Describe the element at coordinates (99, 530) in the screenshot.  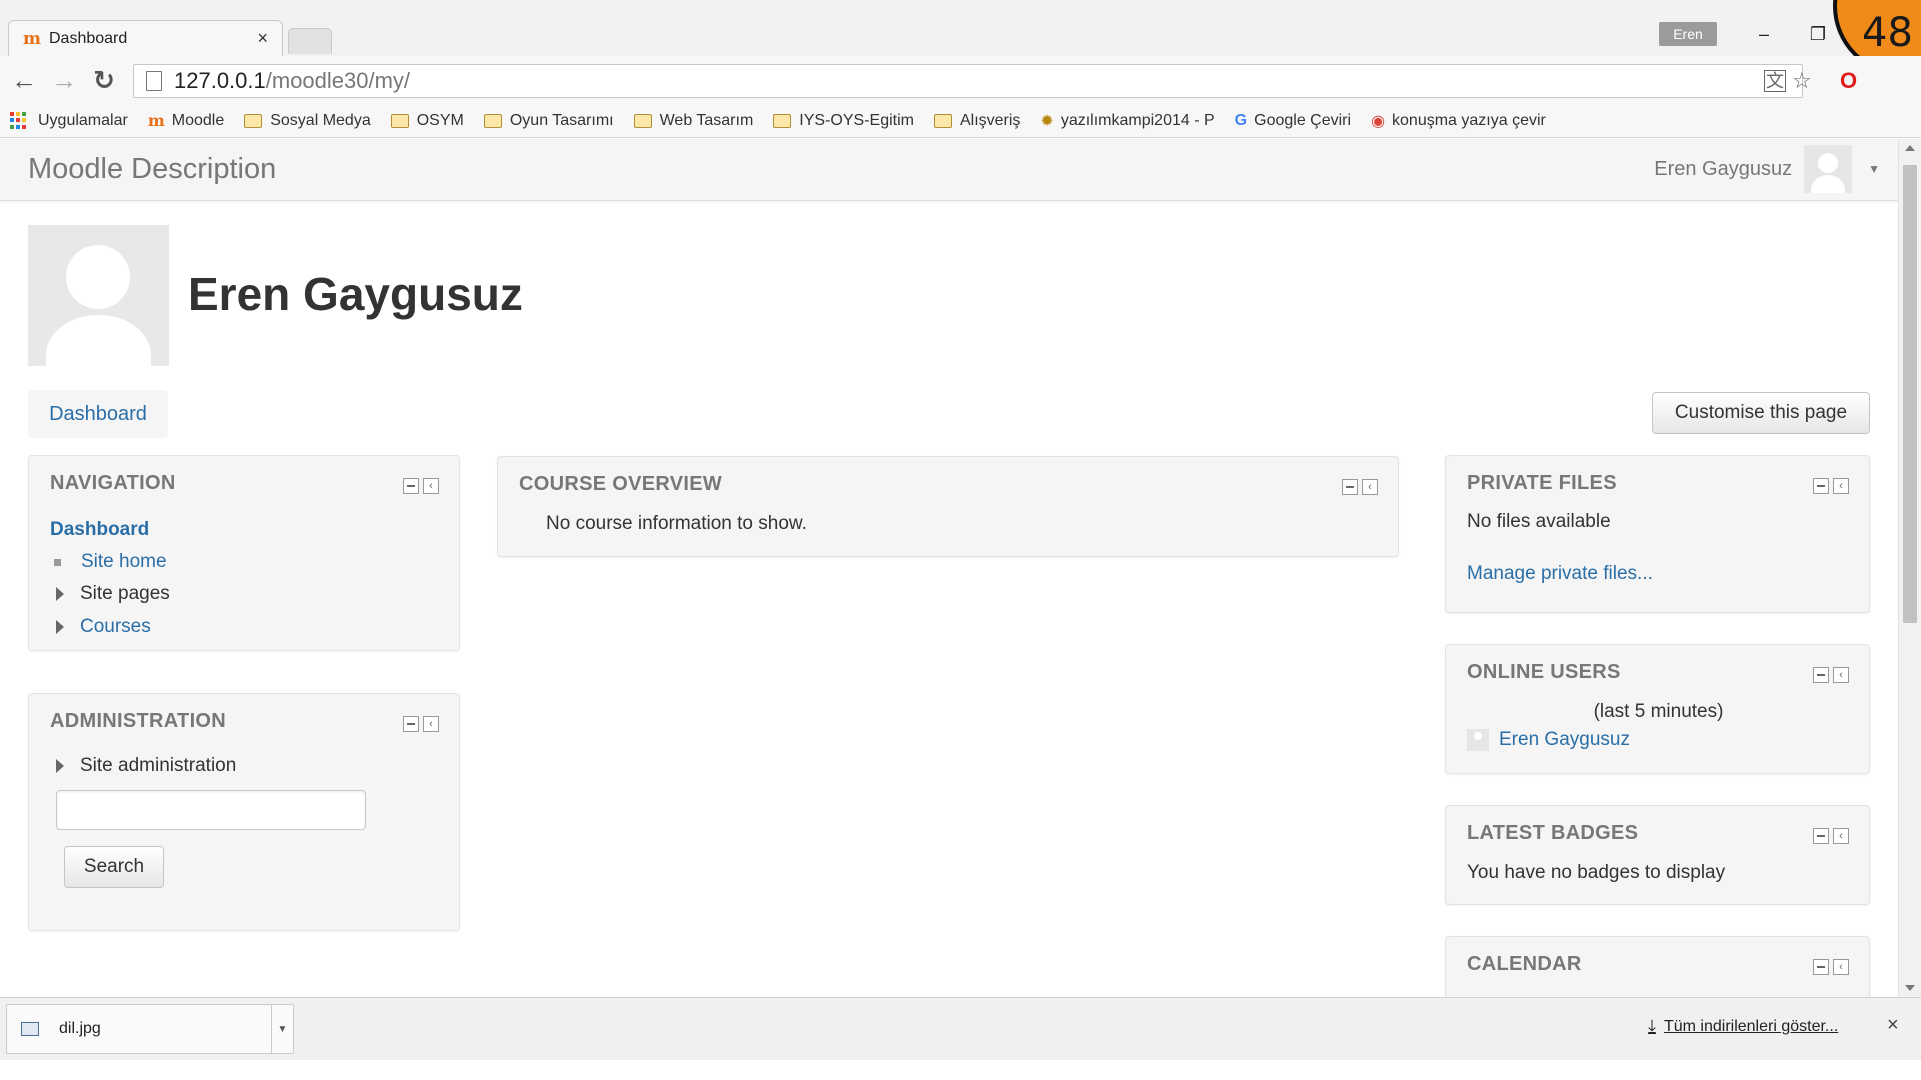
I see `nav-dashboard-link: Dashboard` at that location.